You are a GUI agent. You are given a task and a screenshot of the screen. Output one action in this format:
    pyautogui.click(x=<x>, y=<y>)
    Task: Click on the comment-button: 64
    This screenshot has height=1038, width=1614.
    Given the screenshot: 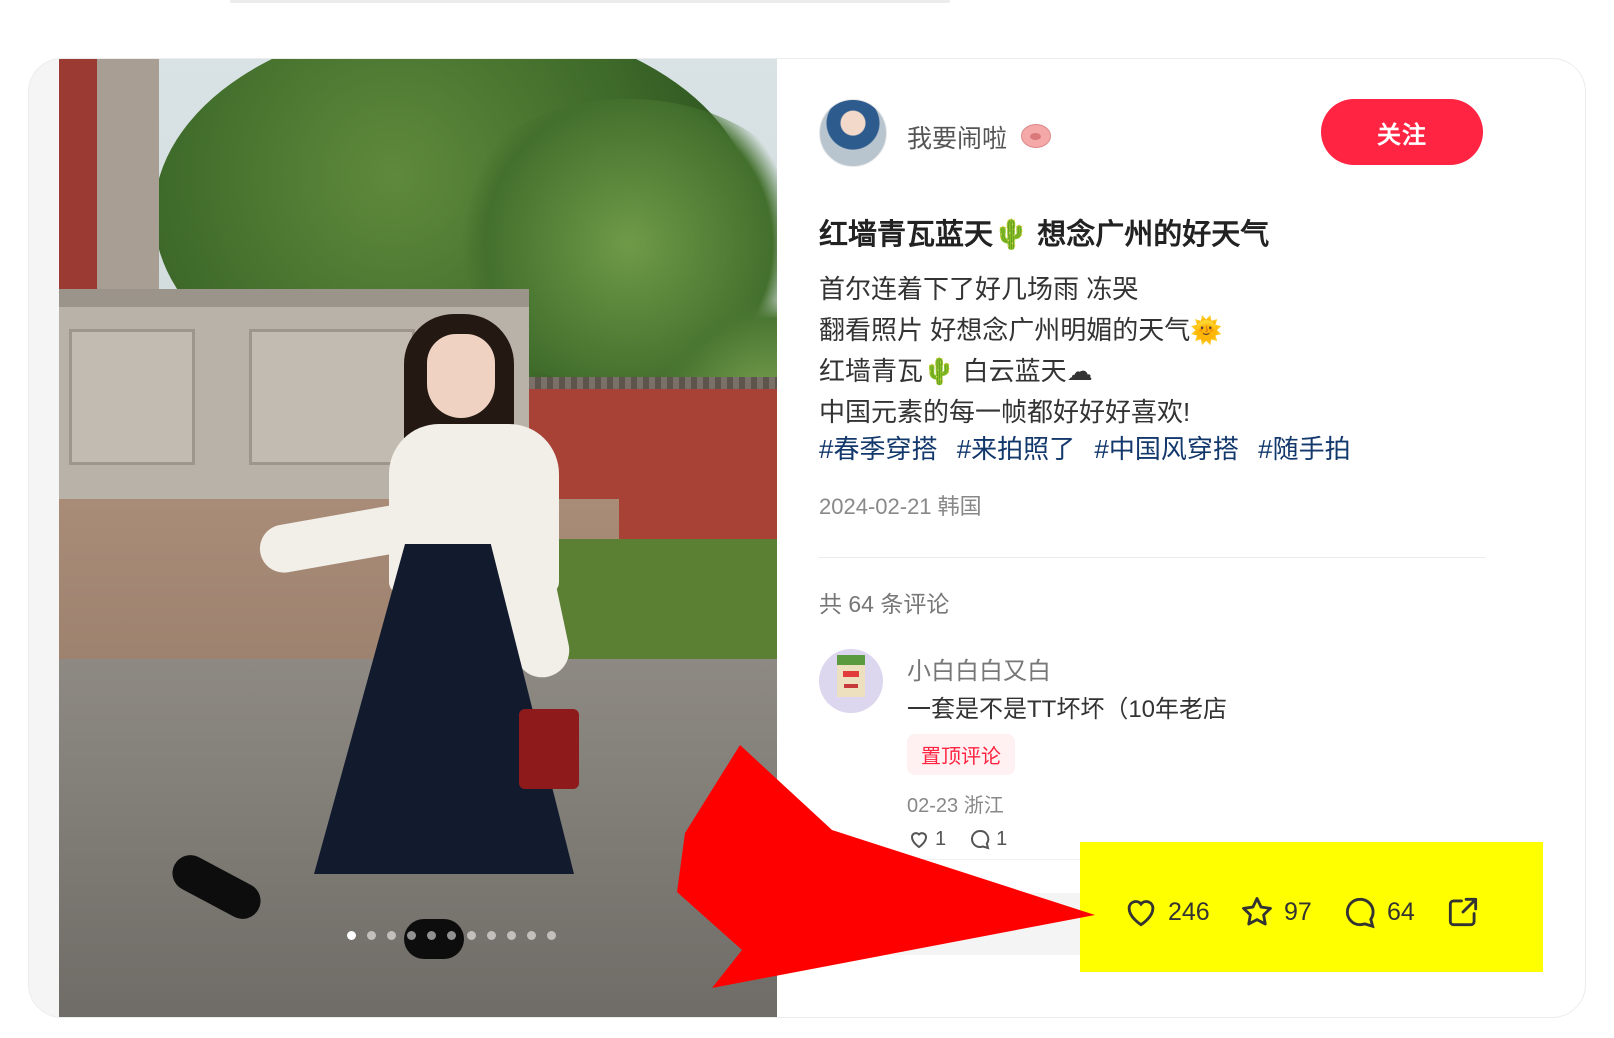 What is the action you would take?
    pyautogui.click(x=1378, y=912)
    